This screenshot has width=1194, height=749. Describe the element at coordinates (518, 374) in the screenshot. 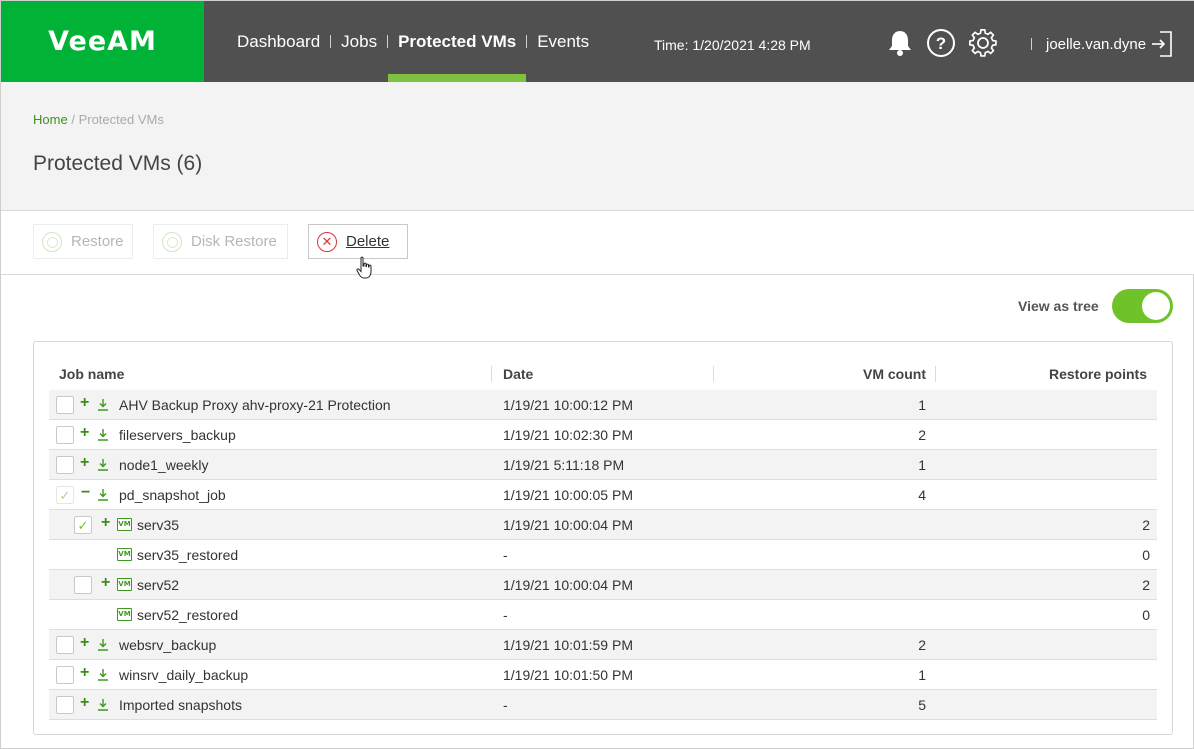

I see `column-date: Date` at that location.